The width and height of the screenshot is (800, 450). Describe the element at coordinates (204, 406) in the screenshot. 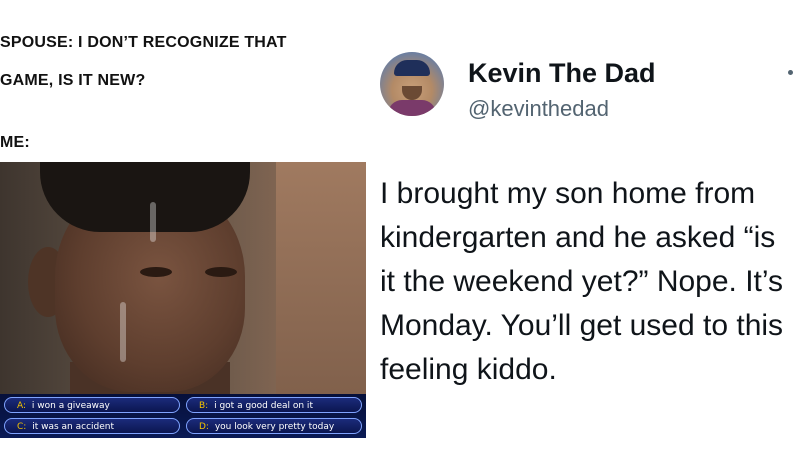

I see `answer-b-key: B:` at that location.